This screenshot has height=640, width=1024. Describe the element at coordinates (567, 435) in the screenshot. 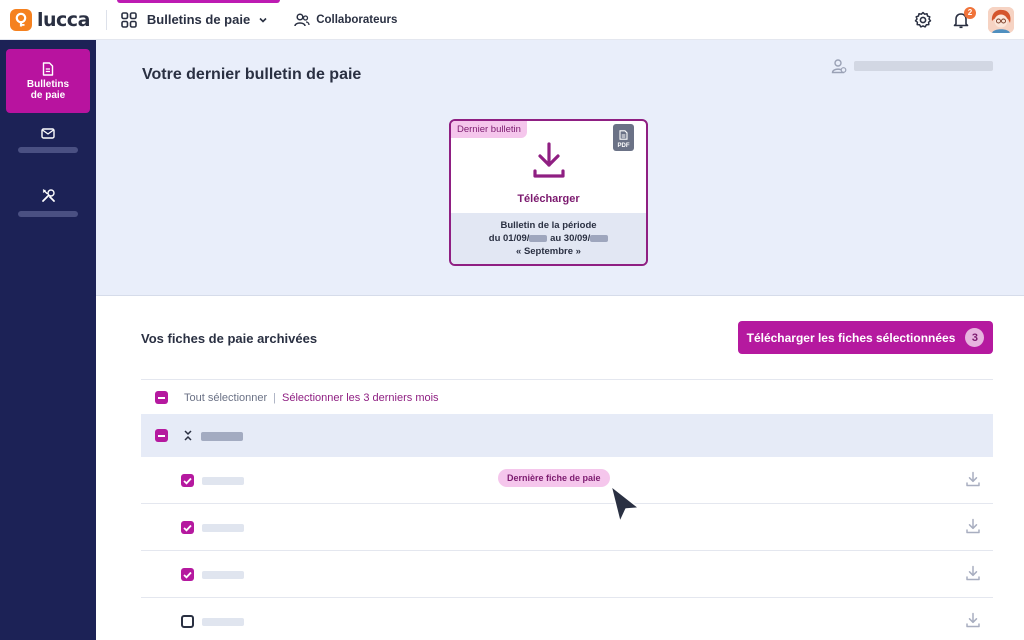

I see `year-group-header` at that location.